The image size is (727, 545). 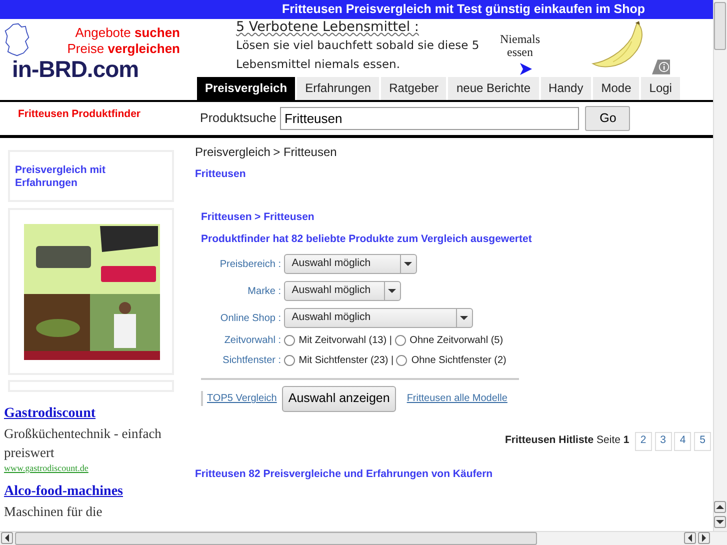 What do you see at coordinates (367, 239) in the screenshot?
I see `finder-summary: Produktfinder hat 82 beliebte Produkte zum Vergleich ausgewertet` at bounding box center [367, 239].